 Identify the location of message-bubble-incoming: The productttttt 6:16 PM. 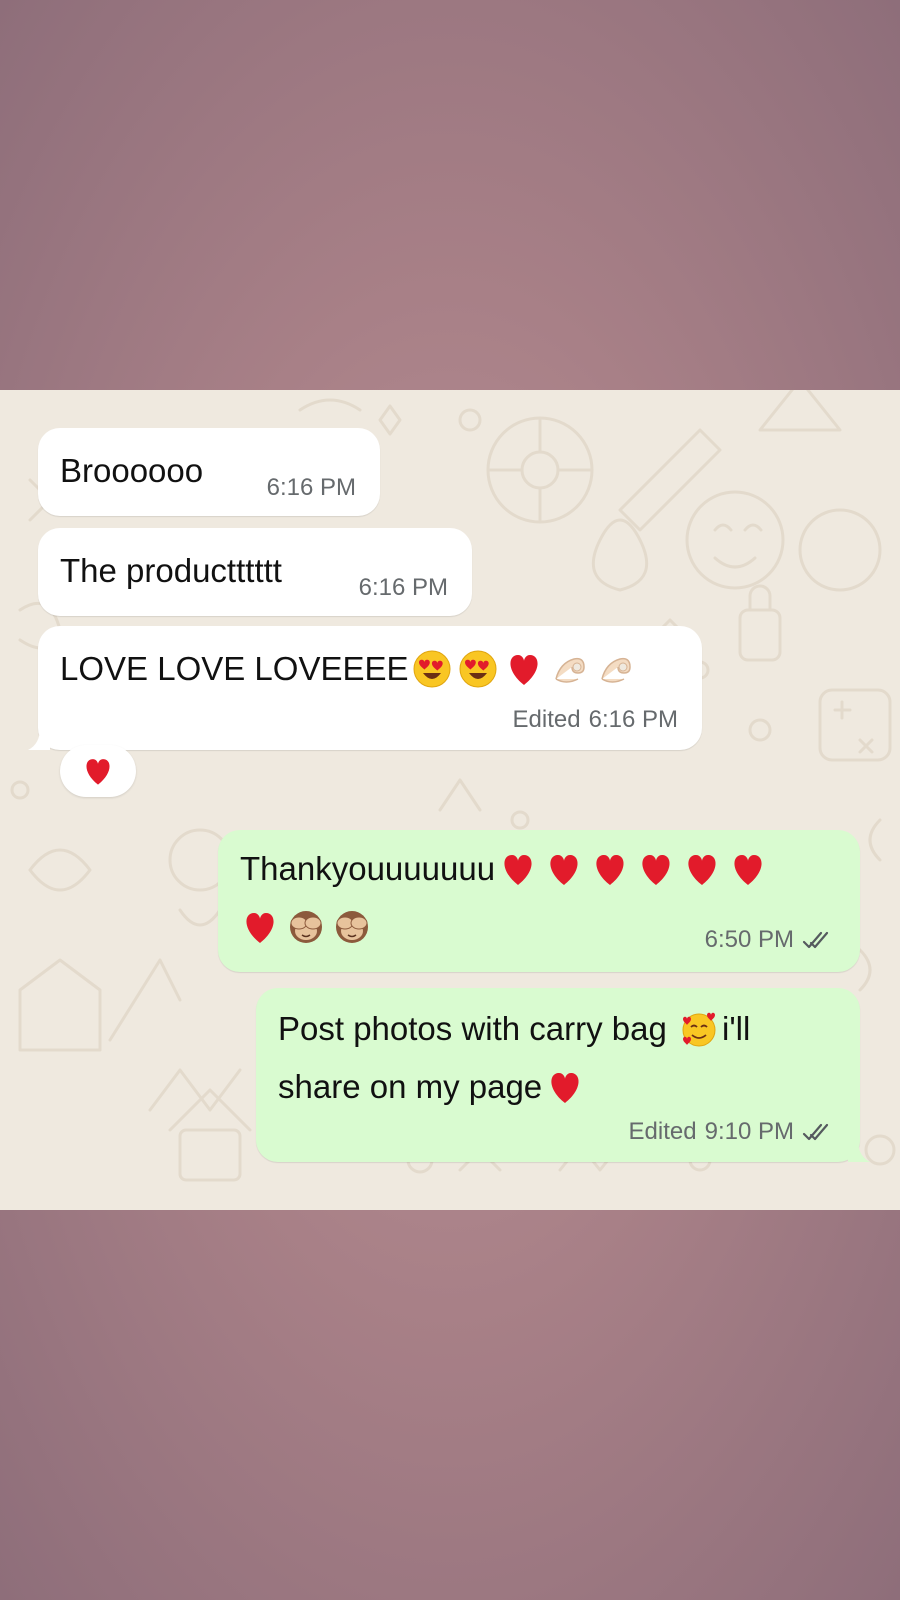
(255, 572).